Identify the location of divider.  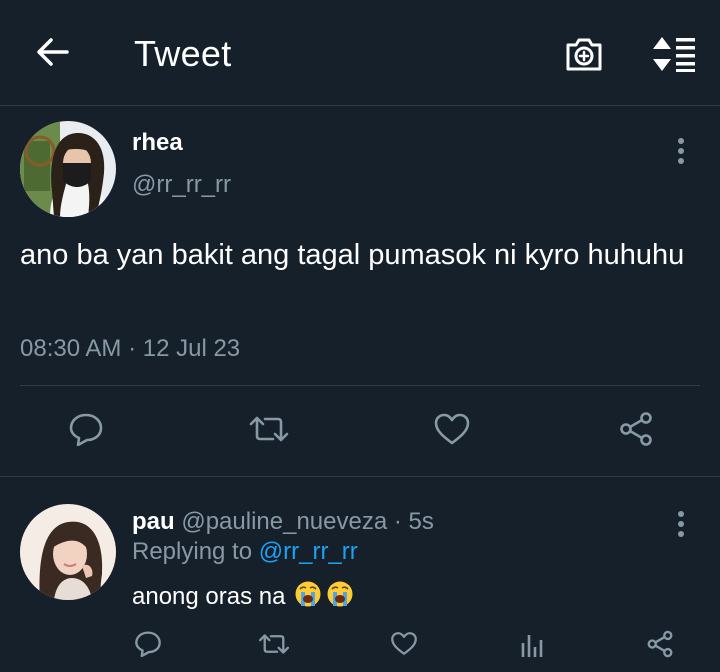
(360, 385).